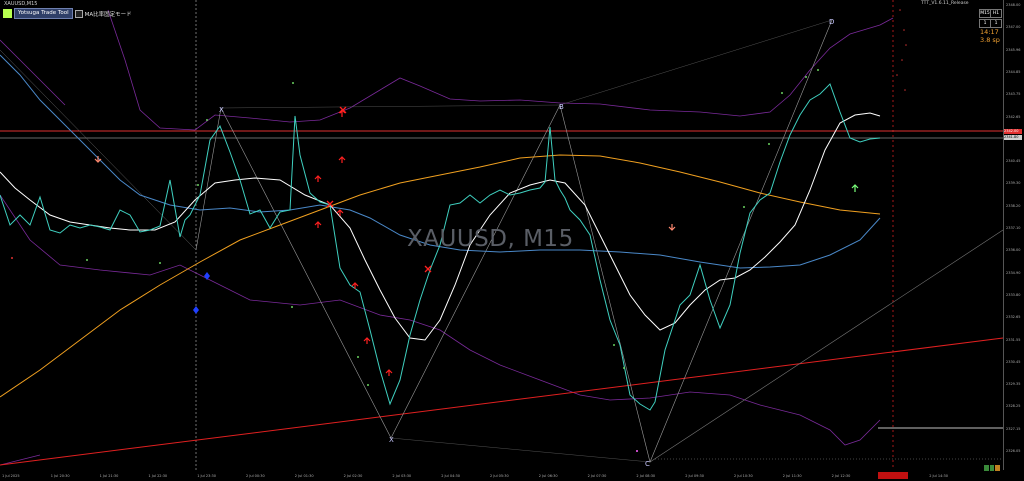 The width and height of the screenshot is (1024, 481). I want to click on price-tick: 2348.00, so click(1013, 5).